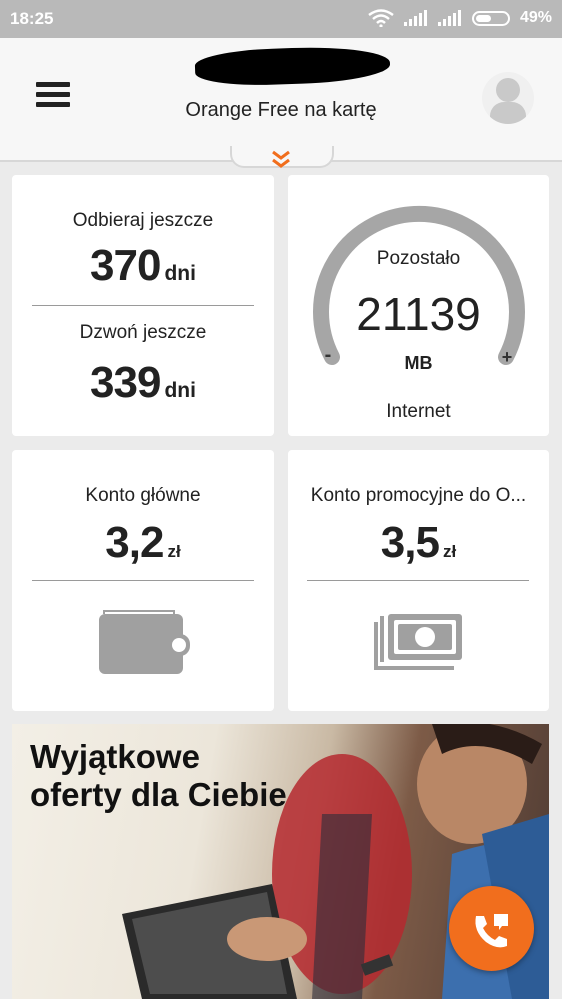 The width and height of the screenshot is (562, 999). I want to click on call-value: 339, so click(125, 382).